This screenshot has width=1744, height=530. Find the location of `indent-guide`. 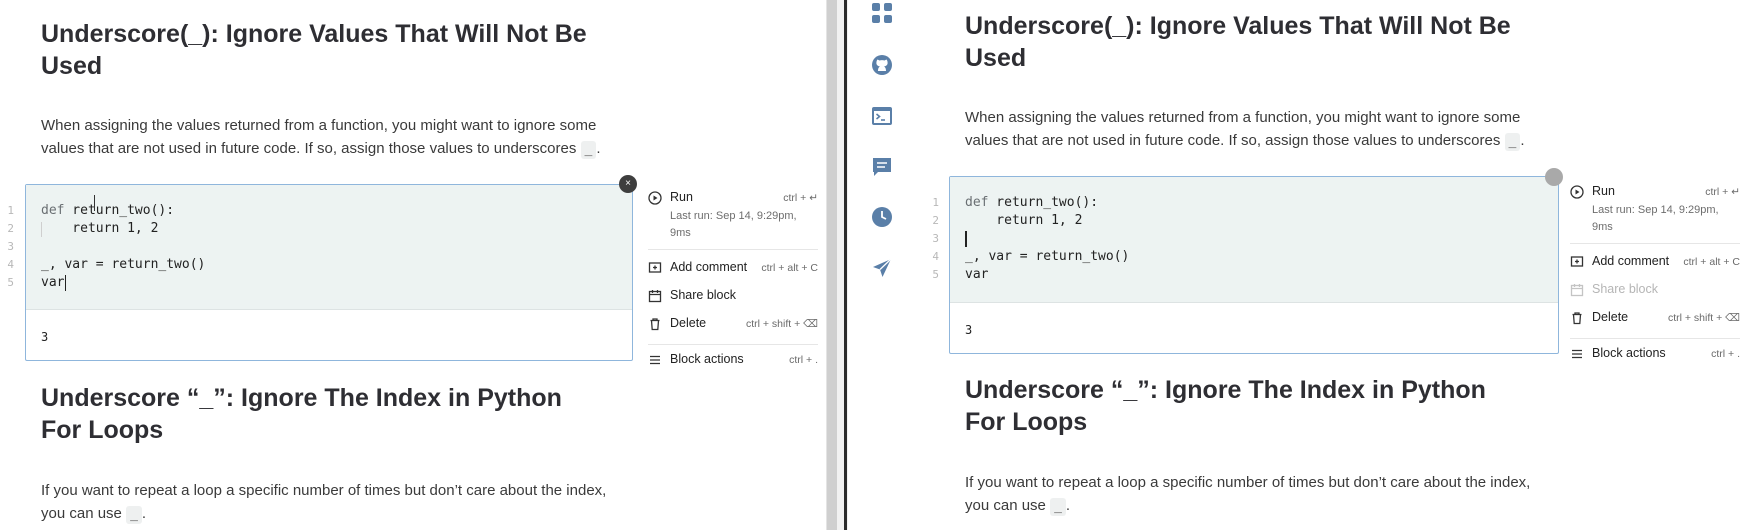

indent-guide is located at coordinates (41, 229).